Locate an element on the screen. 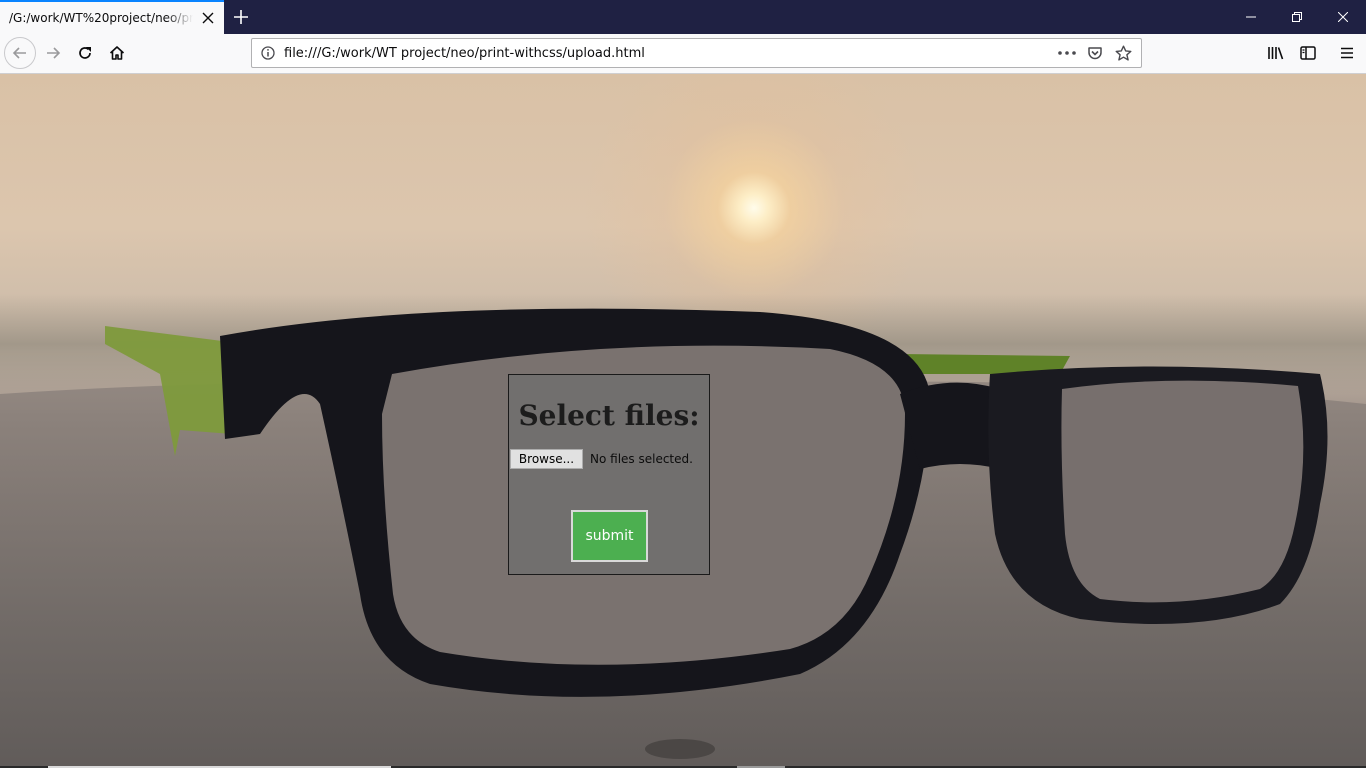 This screenshot has height=768, width=1366. minimize-button is located at coordinates (1251, 17).